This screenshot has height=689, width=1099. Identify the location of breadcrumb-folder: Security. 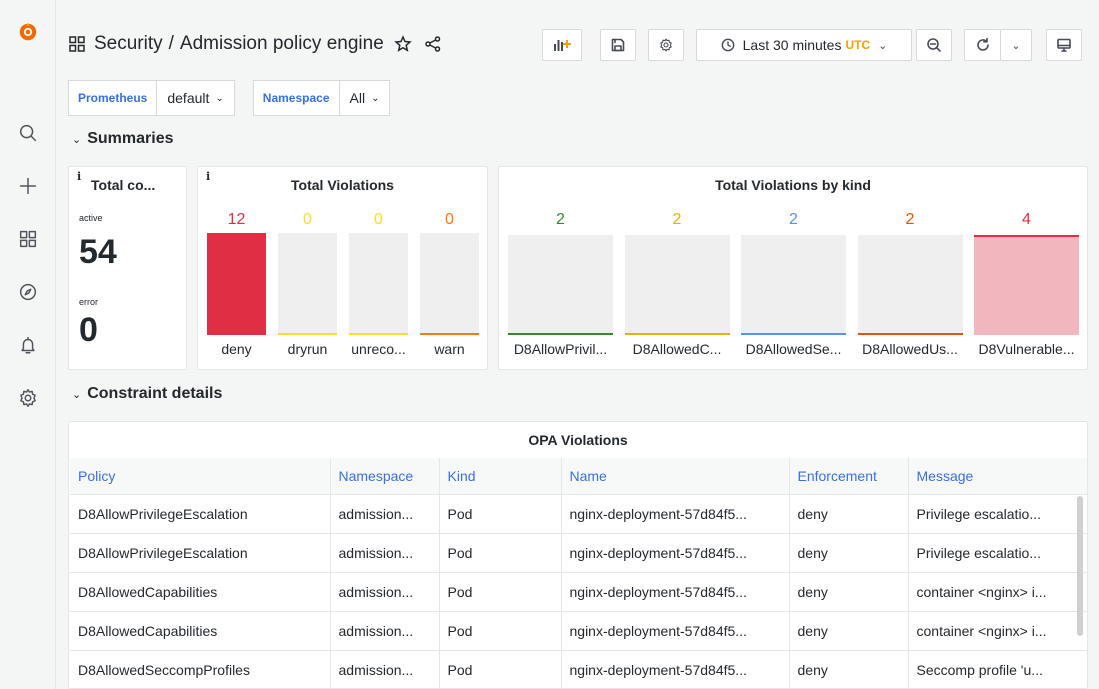
(128, 44).